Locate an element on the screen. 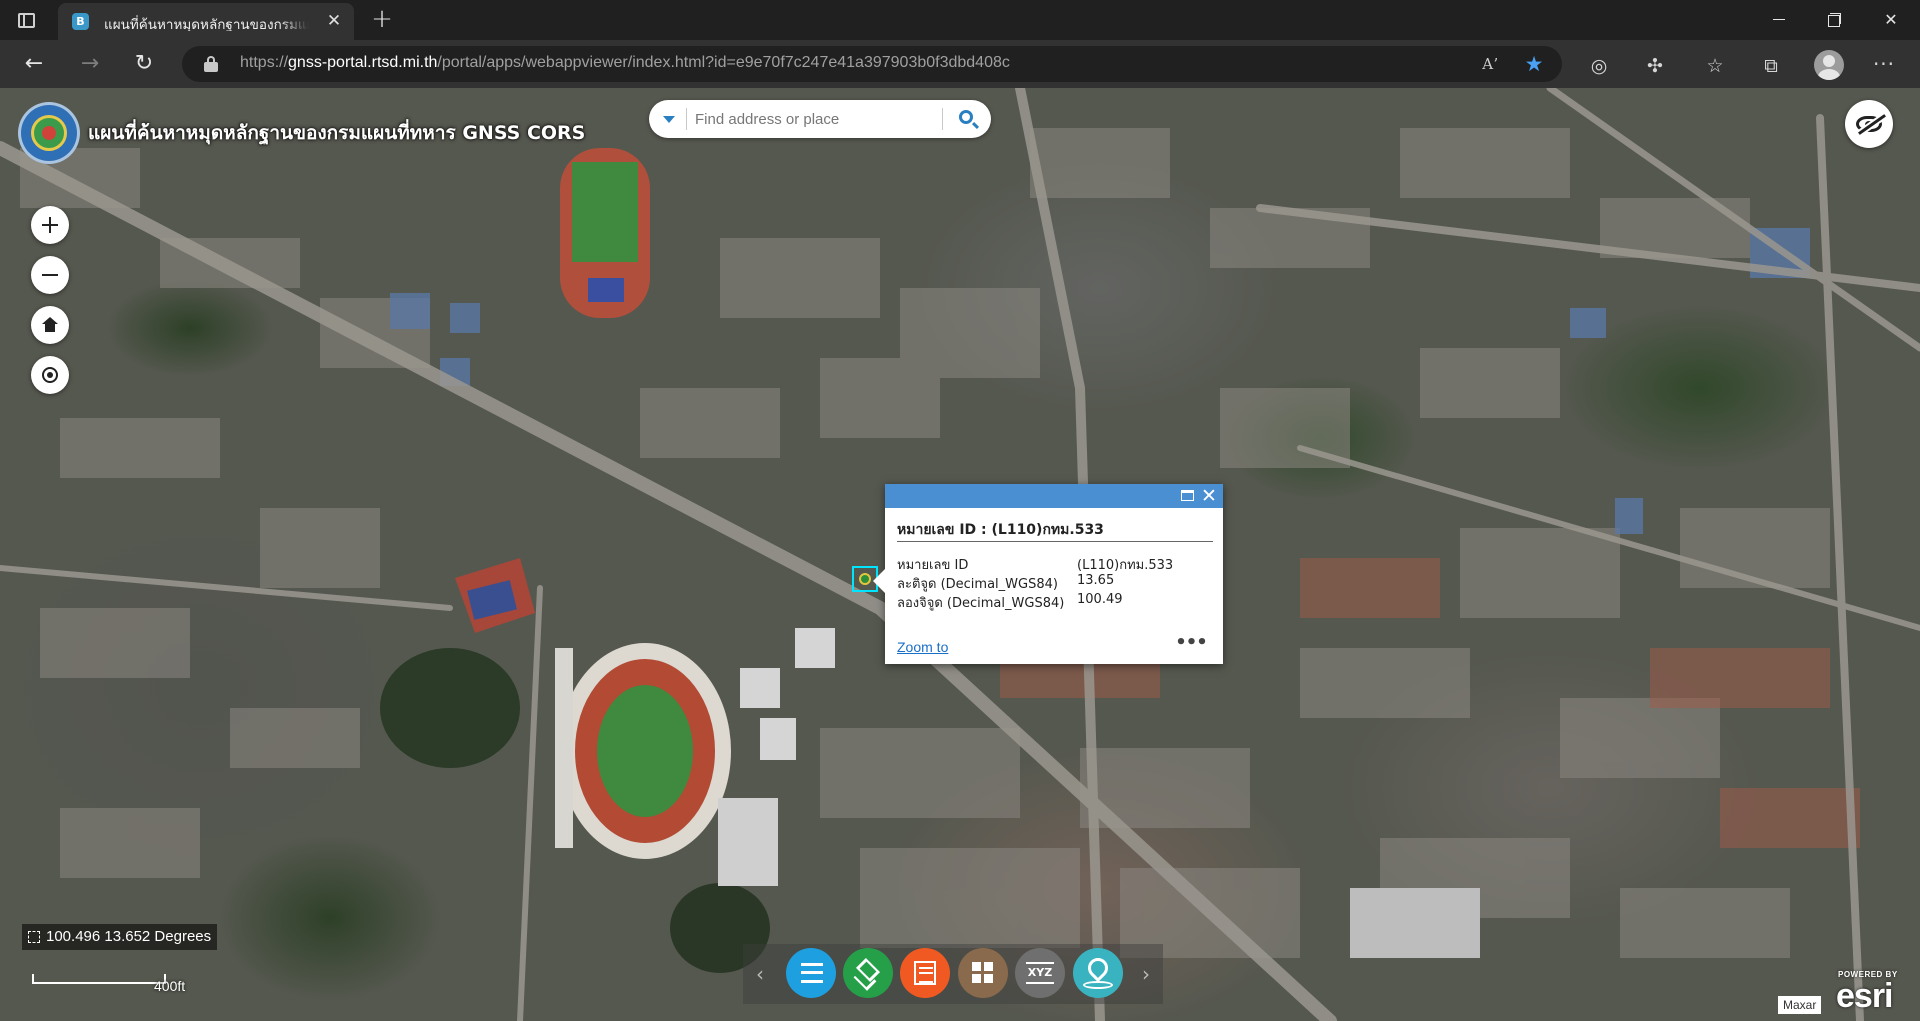 The width and height of the screenshot is (1920, 1021). attribute-value: 13.65 is located at coordinates (1096, 580).